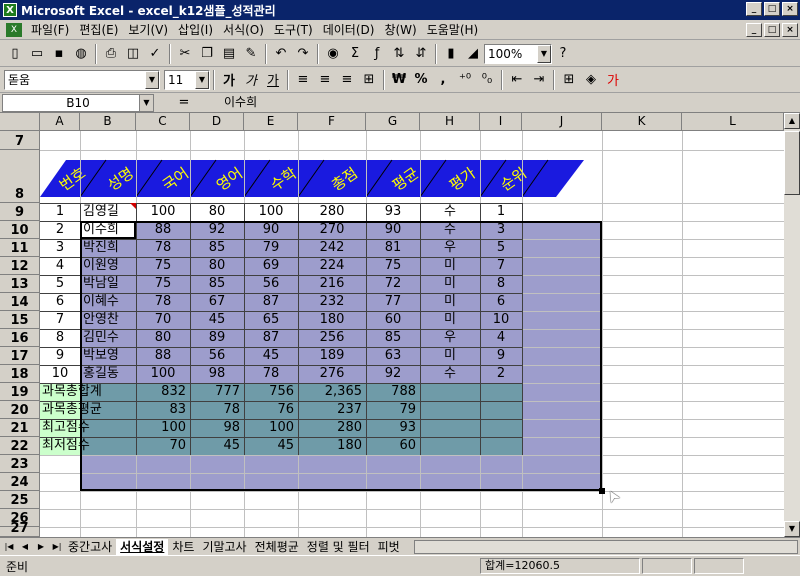 Image resolution: width=800 pixels, height=576 pixels. Describe the element at coordinates (518, 53) in the screenshot. I see `zoom-select: 100% ▼` at that location.